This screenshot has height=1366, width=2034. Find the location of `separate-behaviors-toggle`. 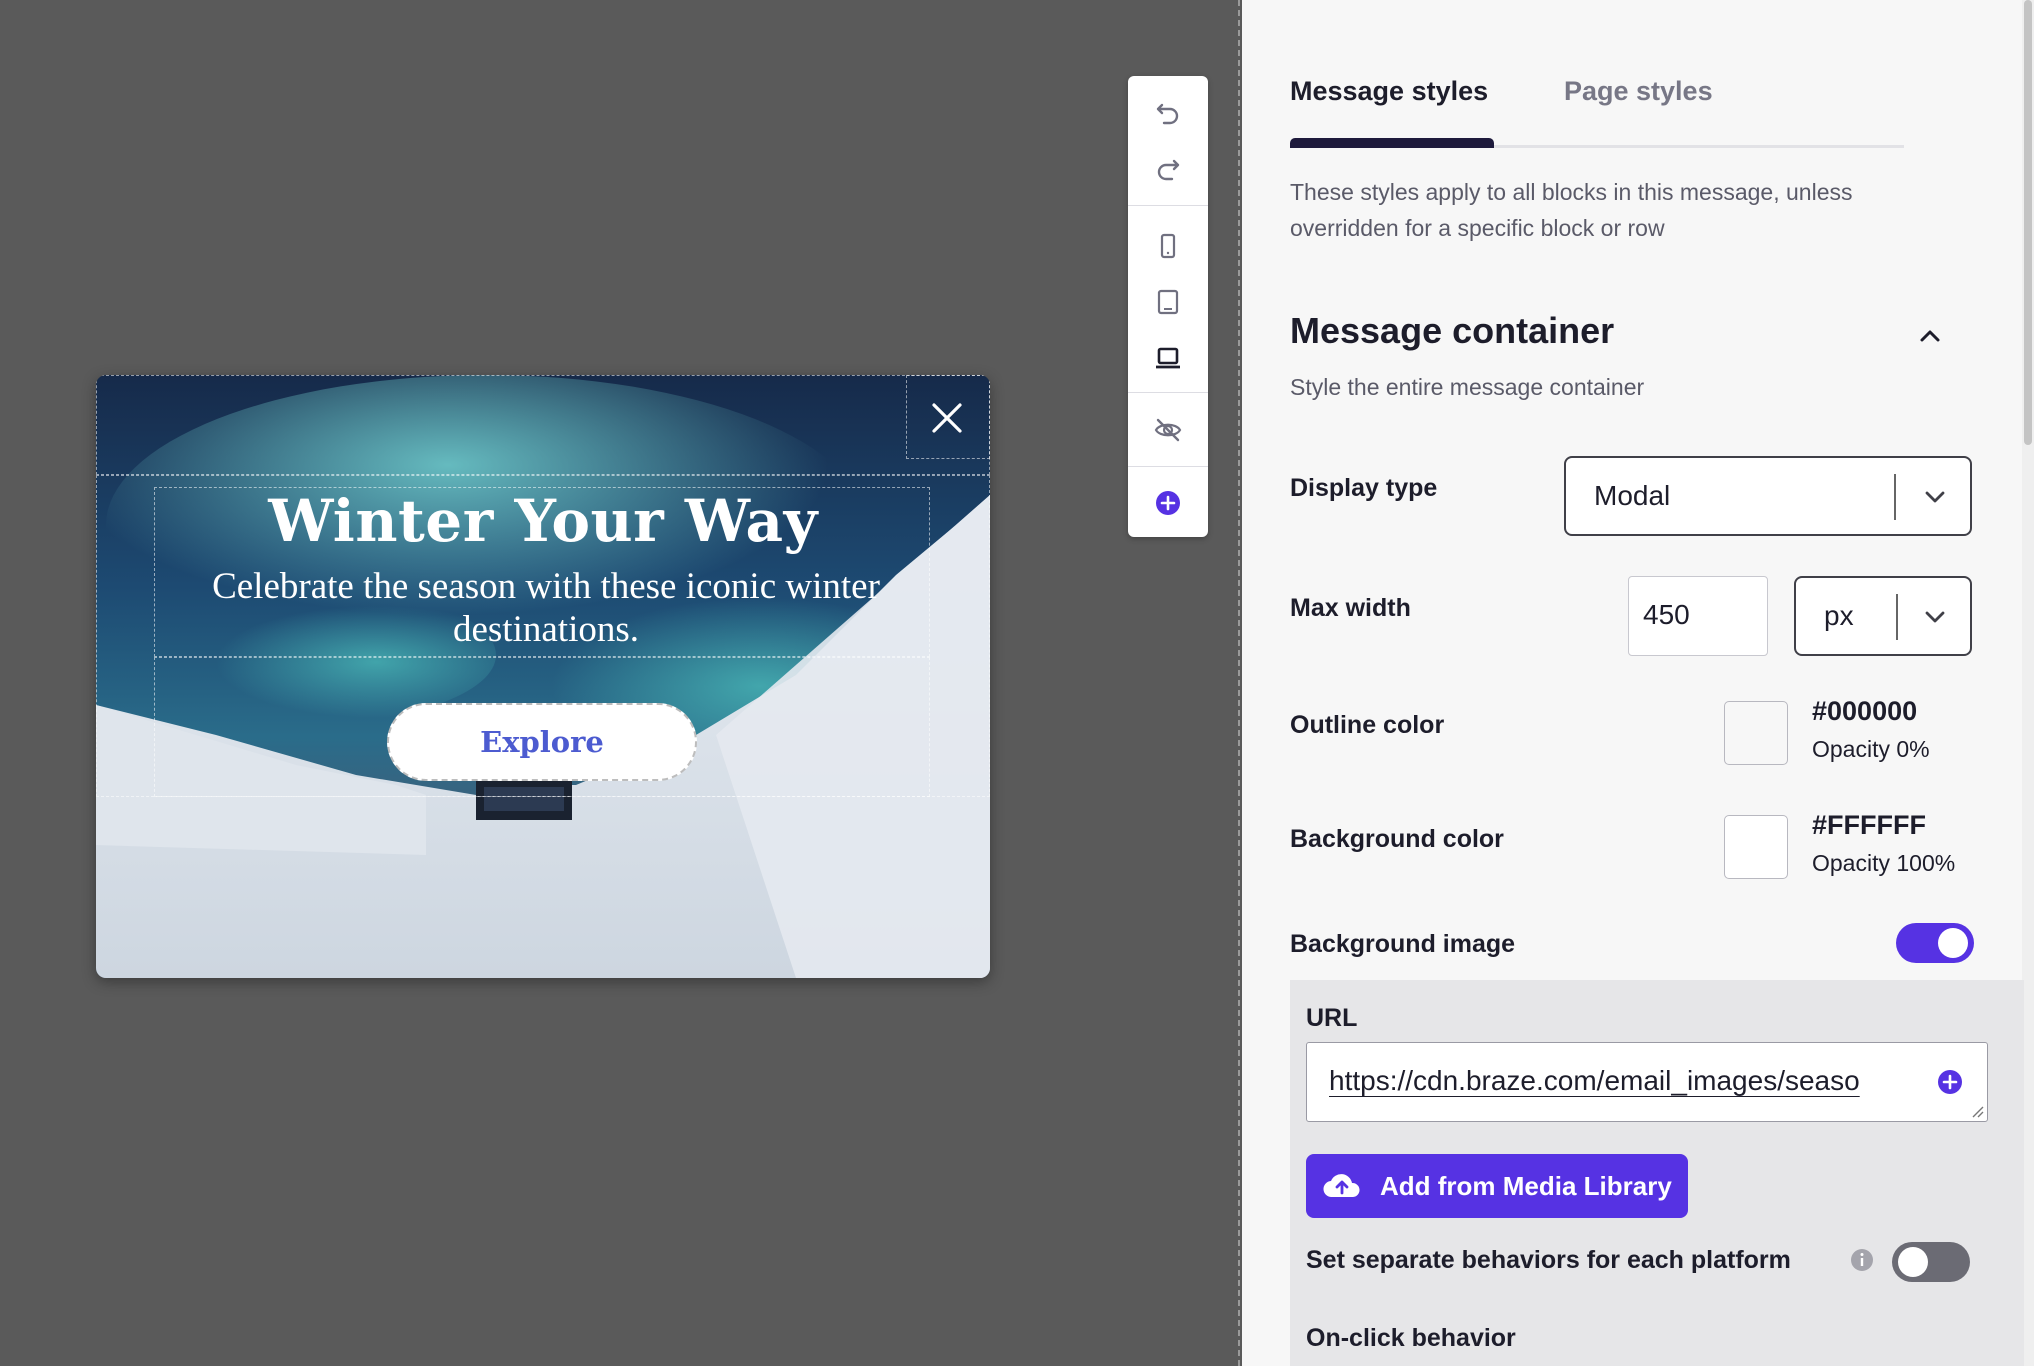

separate-behaviors-toggle is located at coordinates (1931, 1262).